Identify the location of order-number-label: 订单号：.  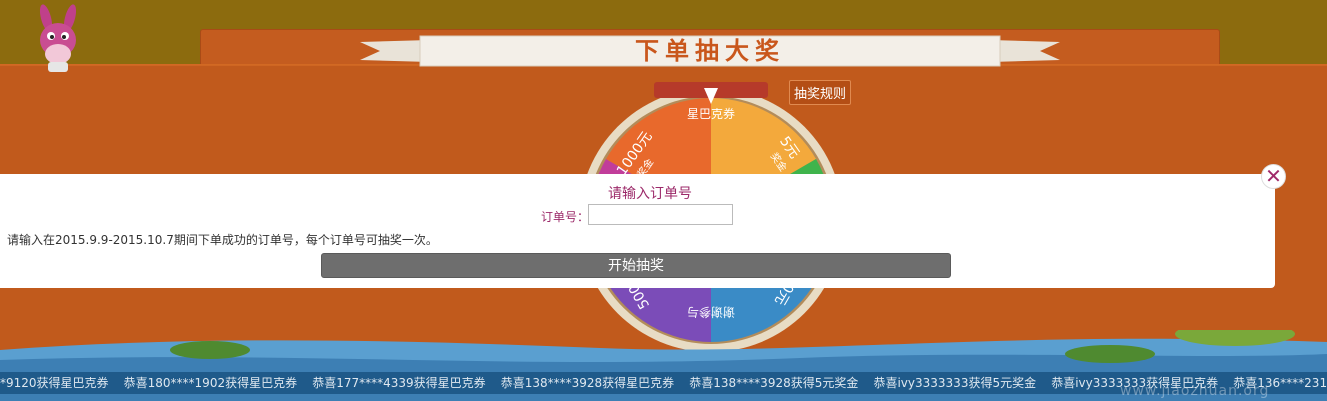
(565, 217).